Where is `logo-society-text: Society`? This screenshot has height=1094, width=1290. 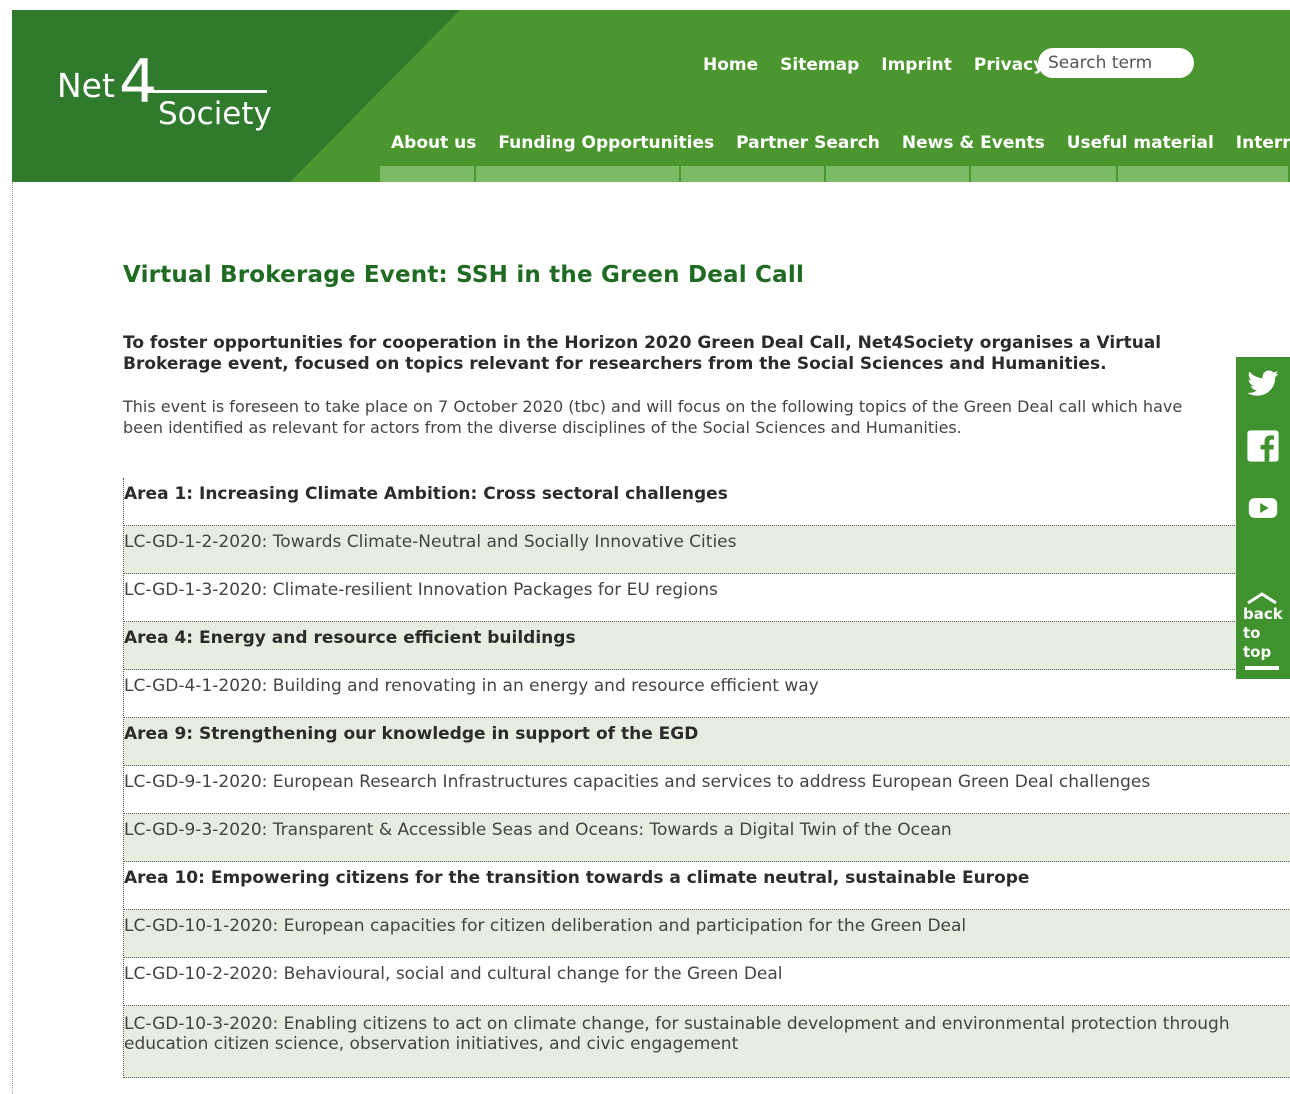
logo-society-text: Society is located at coordinates (215, 114).